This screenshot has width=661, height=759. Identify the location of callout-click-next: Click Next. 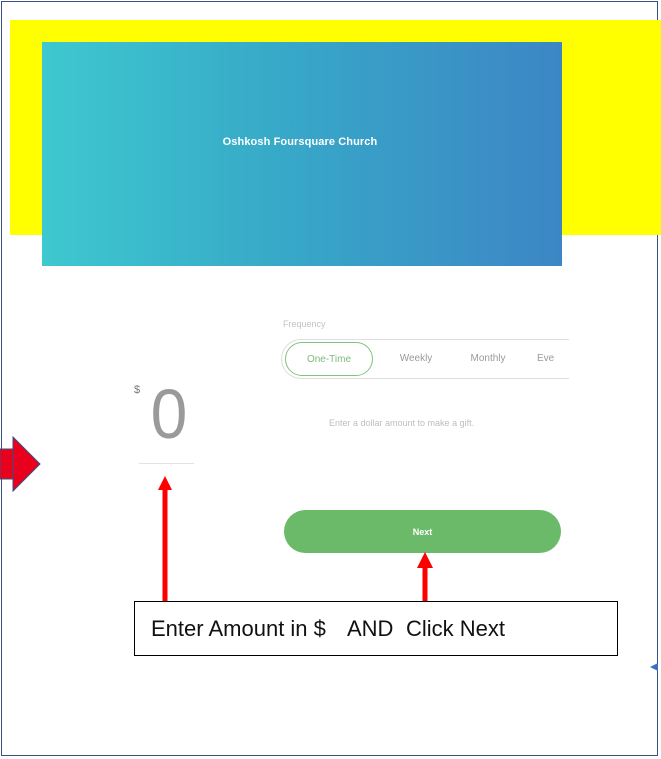
(456, 628).